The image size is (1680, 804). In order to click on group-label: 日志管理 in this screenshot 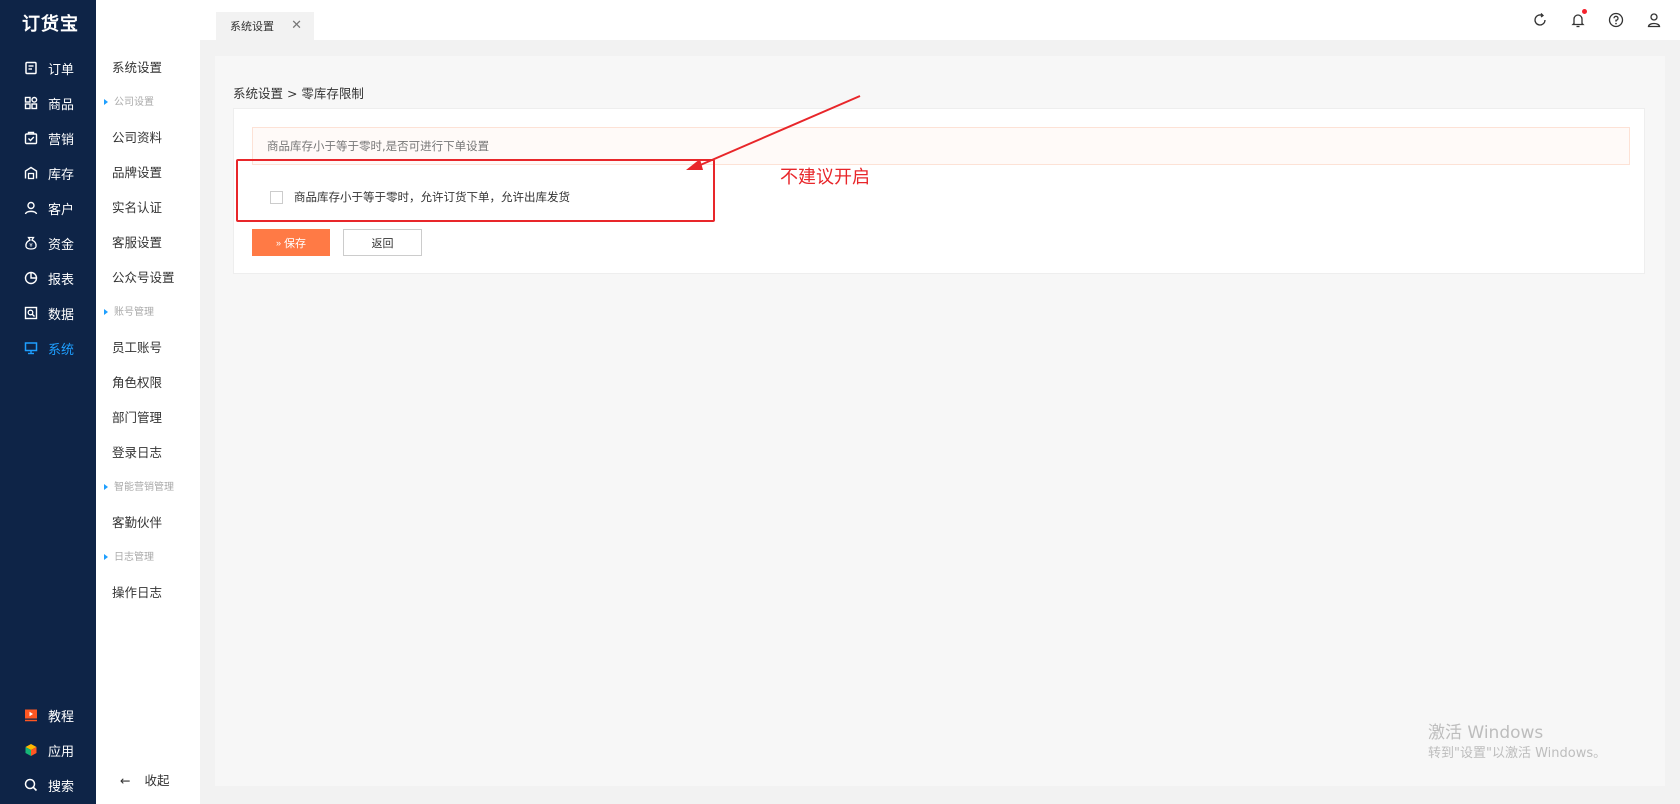, I will do `click(134, 557)`.